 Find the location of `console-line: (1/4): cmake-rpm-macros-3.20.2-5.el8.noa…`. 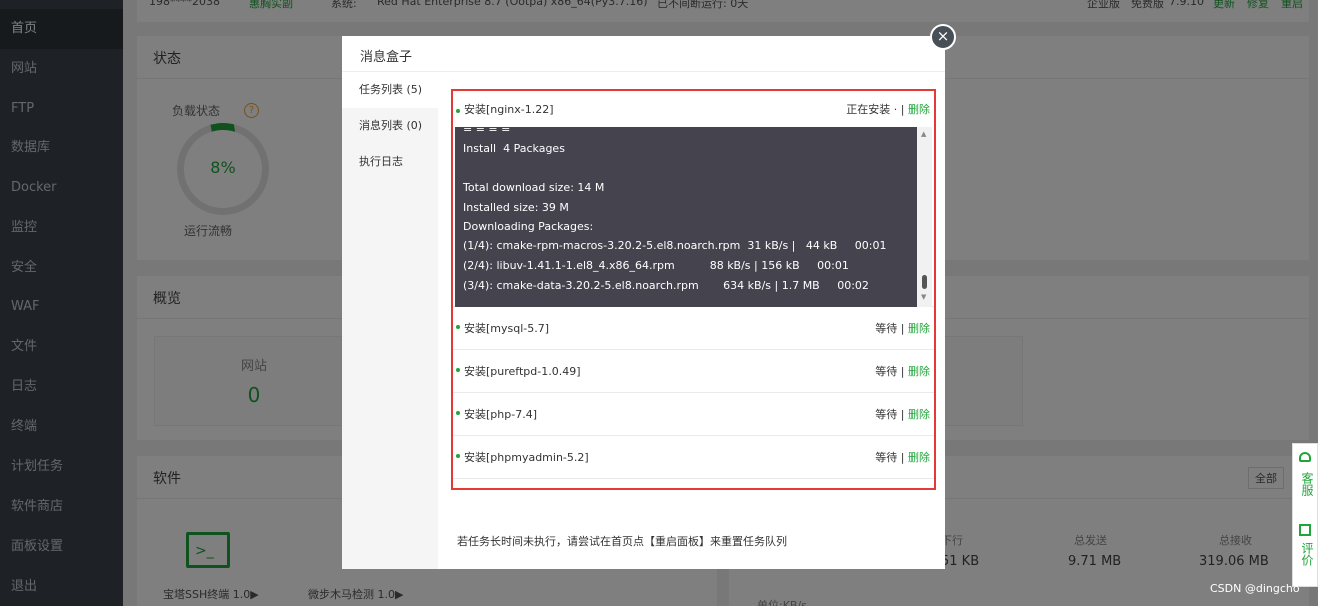

console-line: (1/4): cmake-rpm-macros-3.20.2-5.el8.noa… is located at coordinates (675, 245).